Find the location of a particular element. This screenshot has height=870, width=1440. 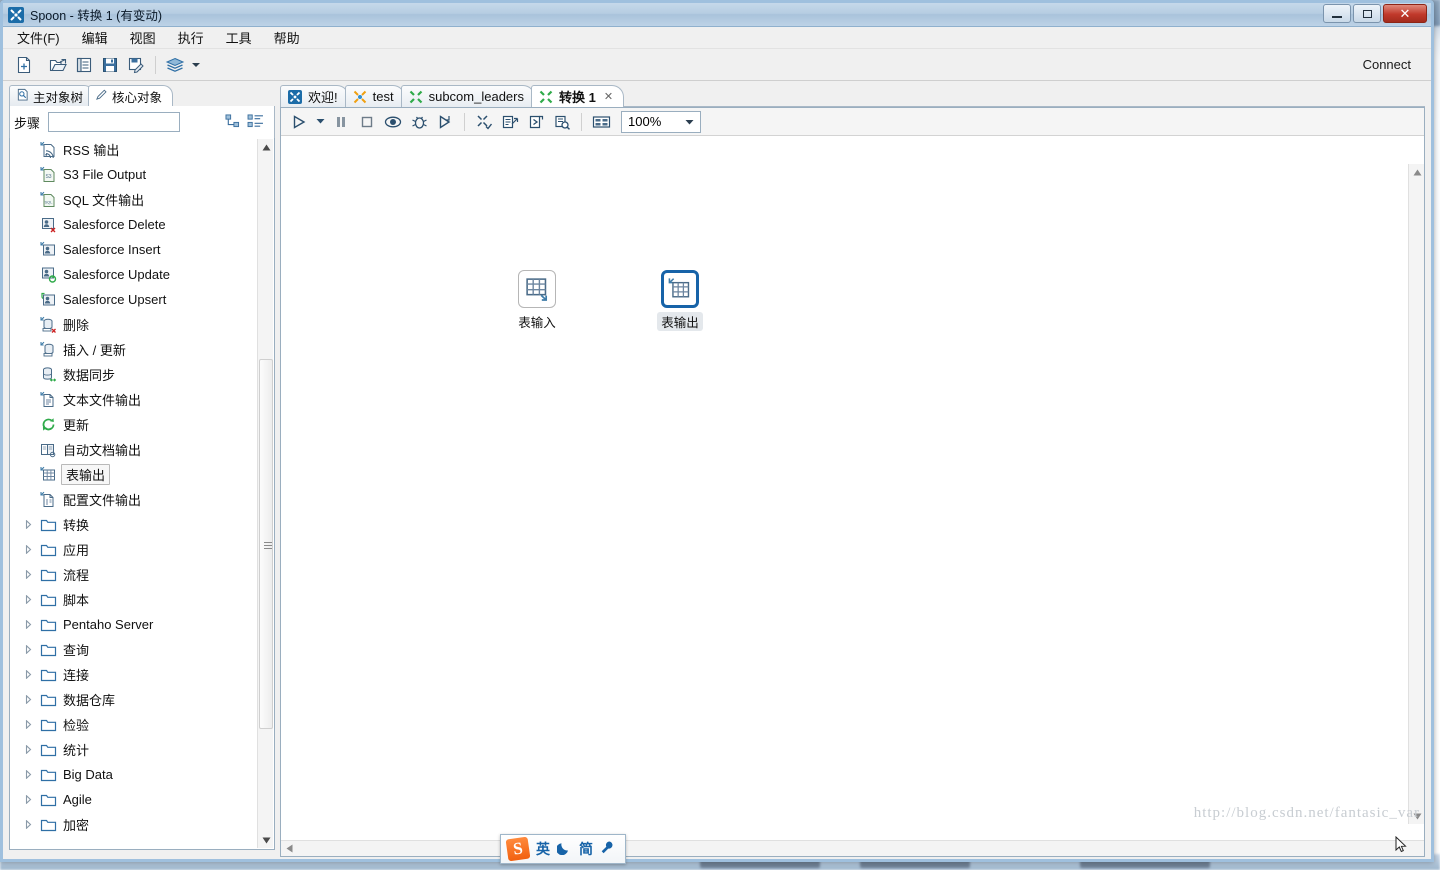

tree-step-item: Salesforce Update is located at coordinates (133, 274).